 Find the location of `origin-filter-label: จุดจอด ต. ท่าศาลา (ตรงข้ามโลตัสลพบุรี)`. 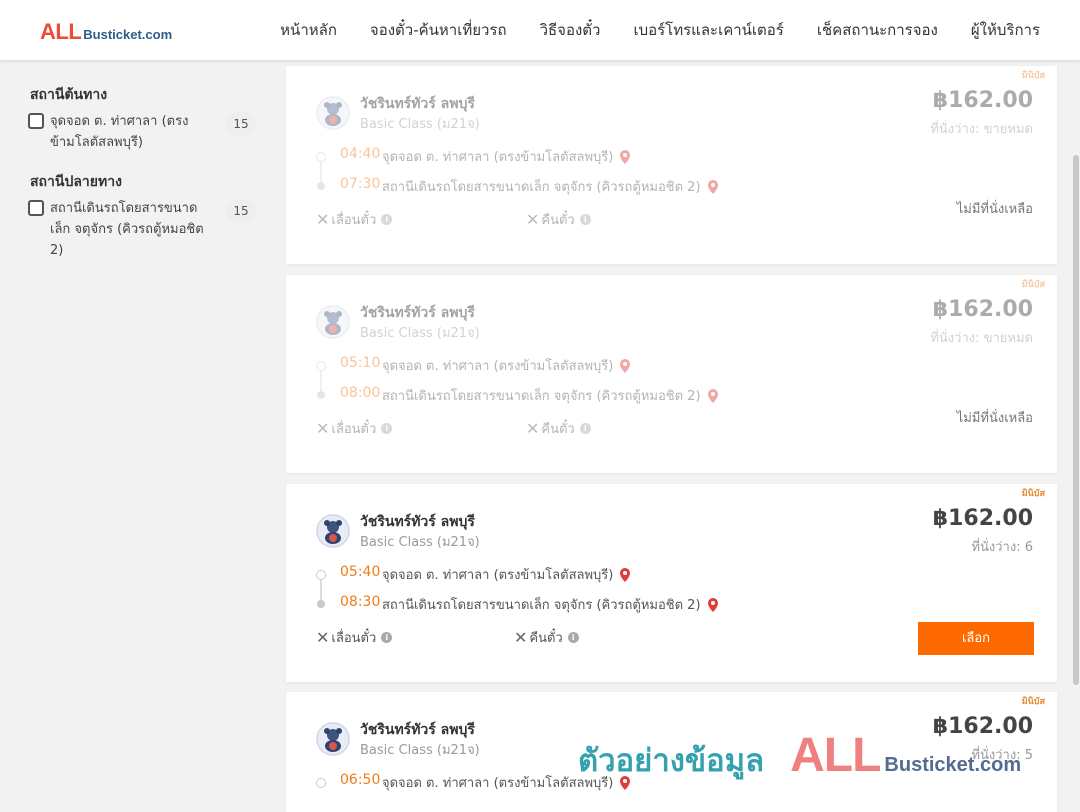

origin-filter-label: จุดจอด ต. ท่าศาลา (ตรงข้ามโลตัสลพบุรี) is located at coordinates (119, 132).